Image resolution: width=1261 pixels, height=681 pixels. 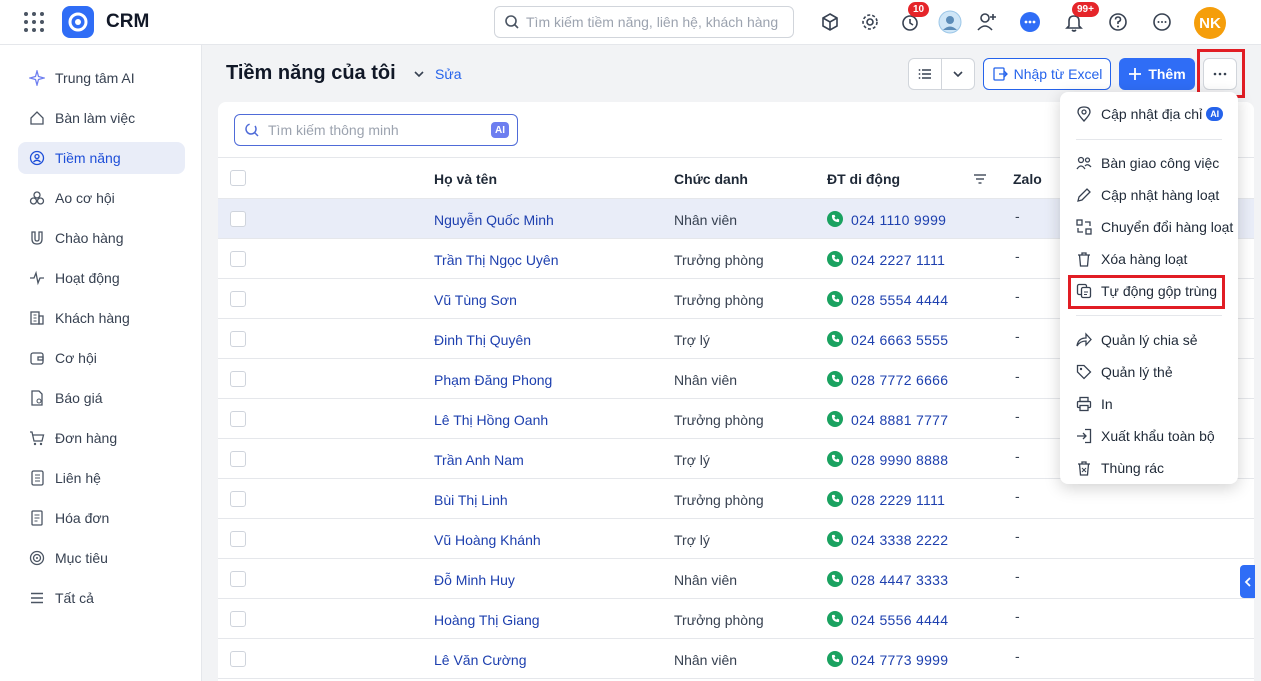 What do you see at coordinates (1149, 340) in the screenshot?
I see `menu-item-manage-sharing: Quản lý chia sẻ` at bounding box center [1149, 340].